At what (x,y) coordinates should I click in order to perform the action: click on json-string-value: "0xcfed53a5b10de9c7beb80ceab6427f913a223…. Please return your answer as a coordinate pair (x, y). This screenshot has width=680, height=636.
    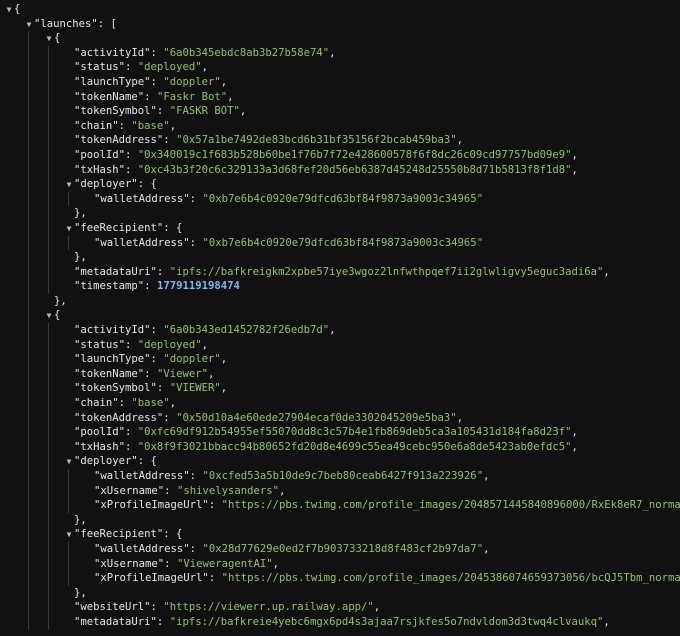
    Looking at the image, I should click on (343, 476).